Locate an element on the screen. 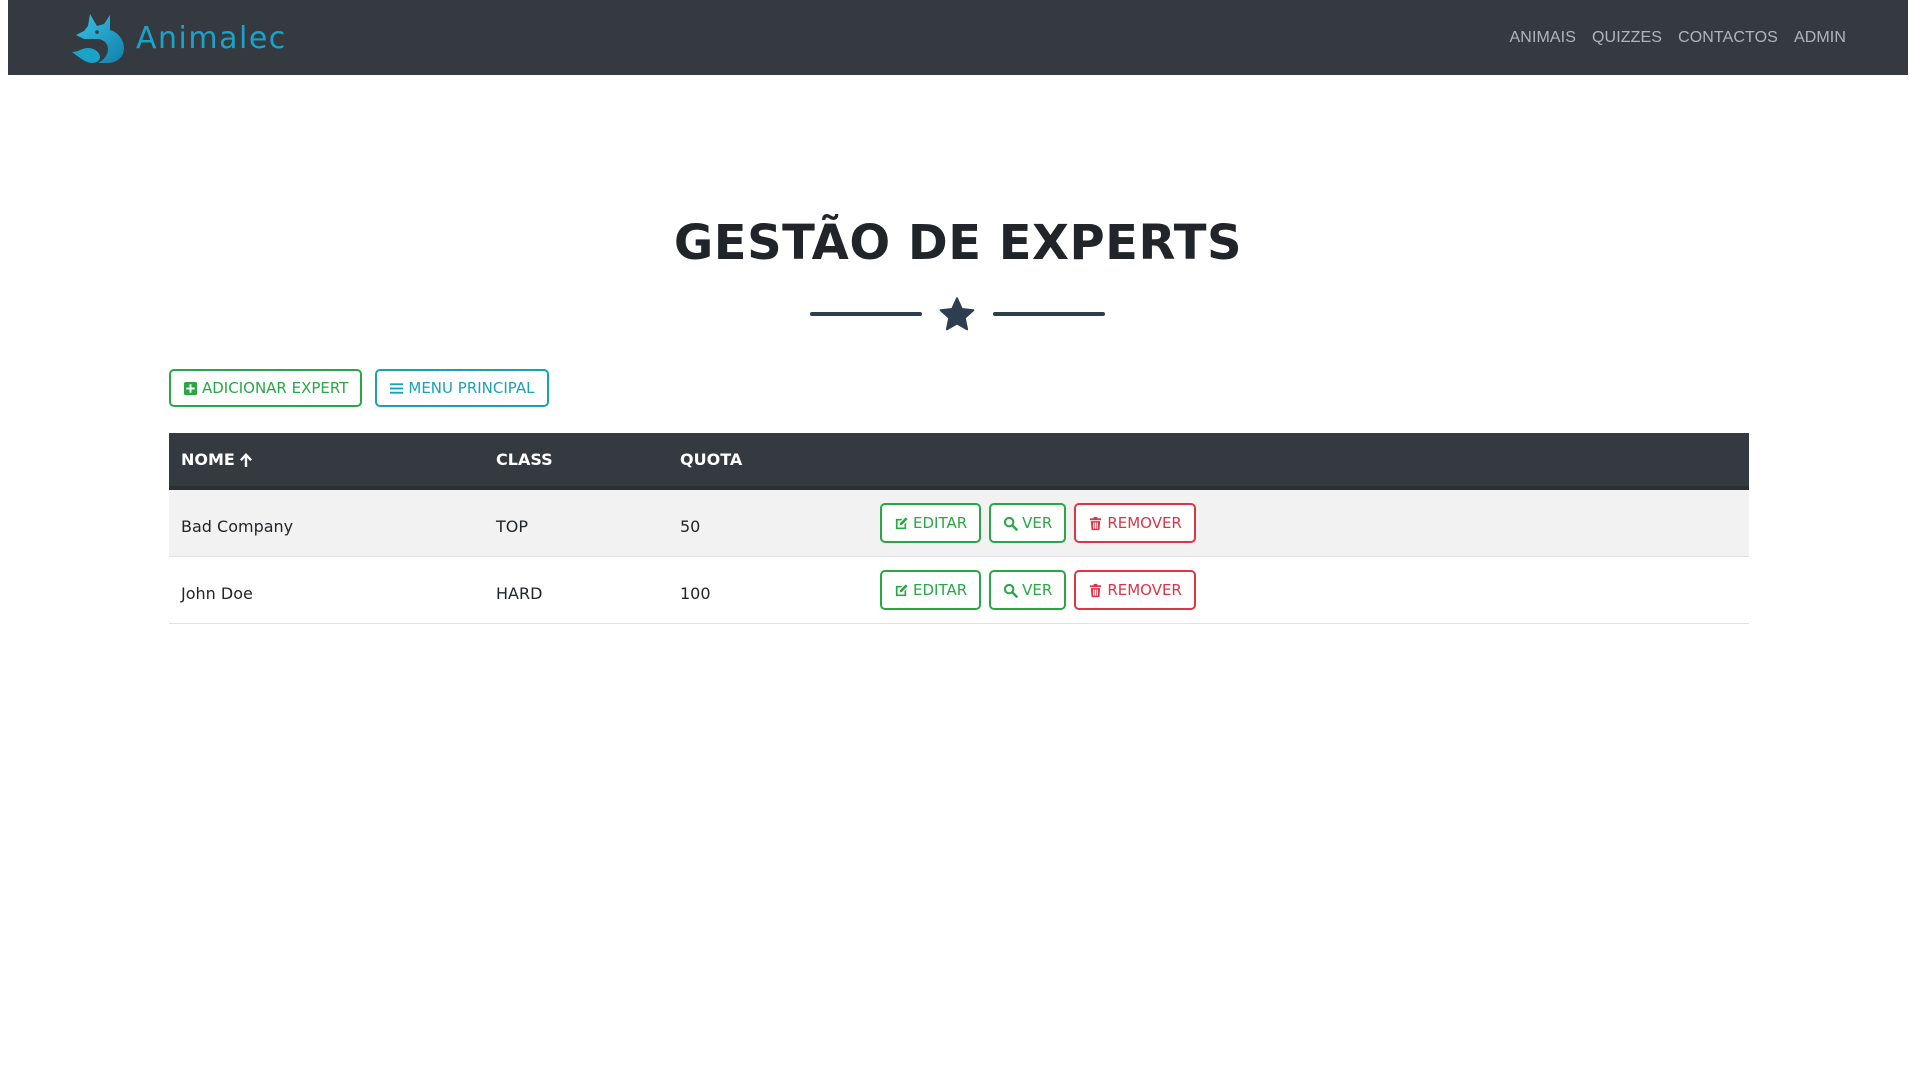  brand-name: Animalec is located at coordinates (211, 38).